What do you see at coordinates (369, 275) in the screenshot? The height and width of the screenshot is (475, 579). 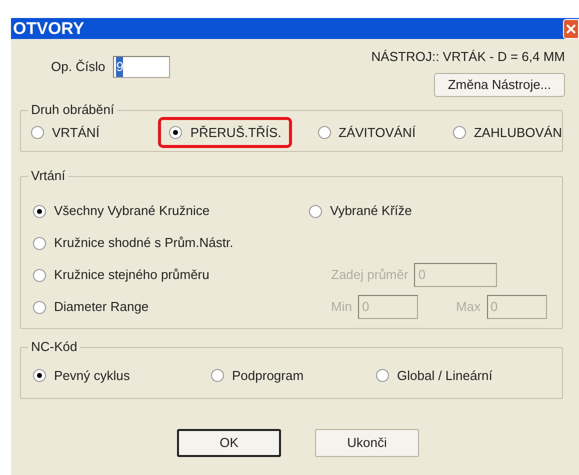 I see `field-label: Zadej průměr` at bounding box center [369, 275].